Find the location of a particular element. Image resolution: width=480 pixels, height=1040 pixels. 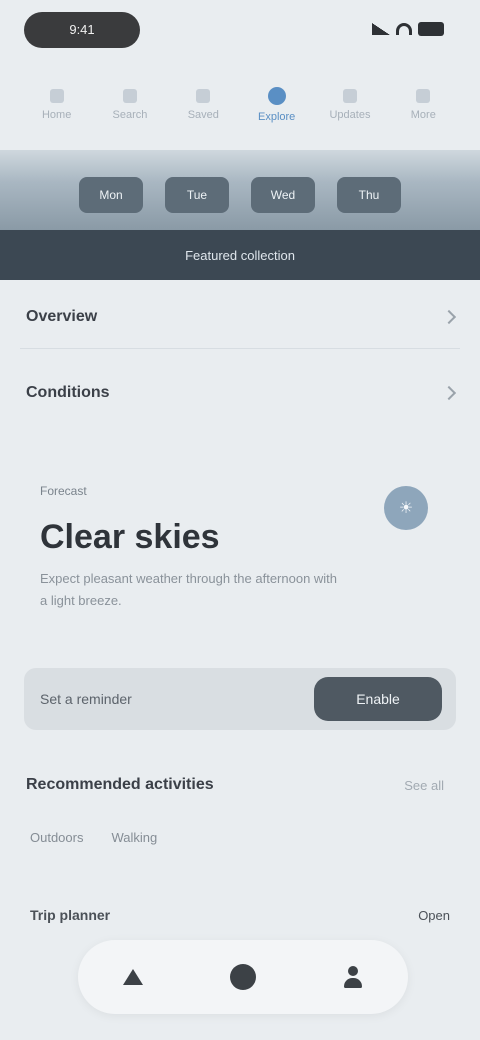

planner-row: Trip planner Open is located at coordinates (240, 915).